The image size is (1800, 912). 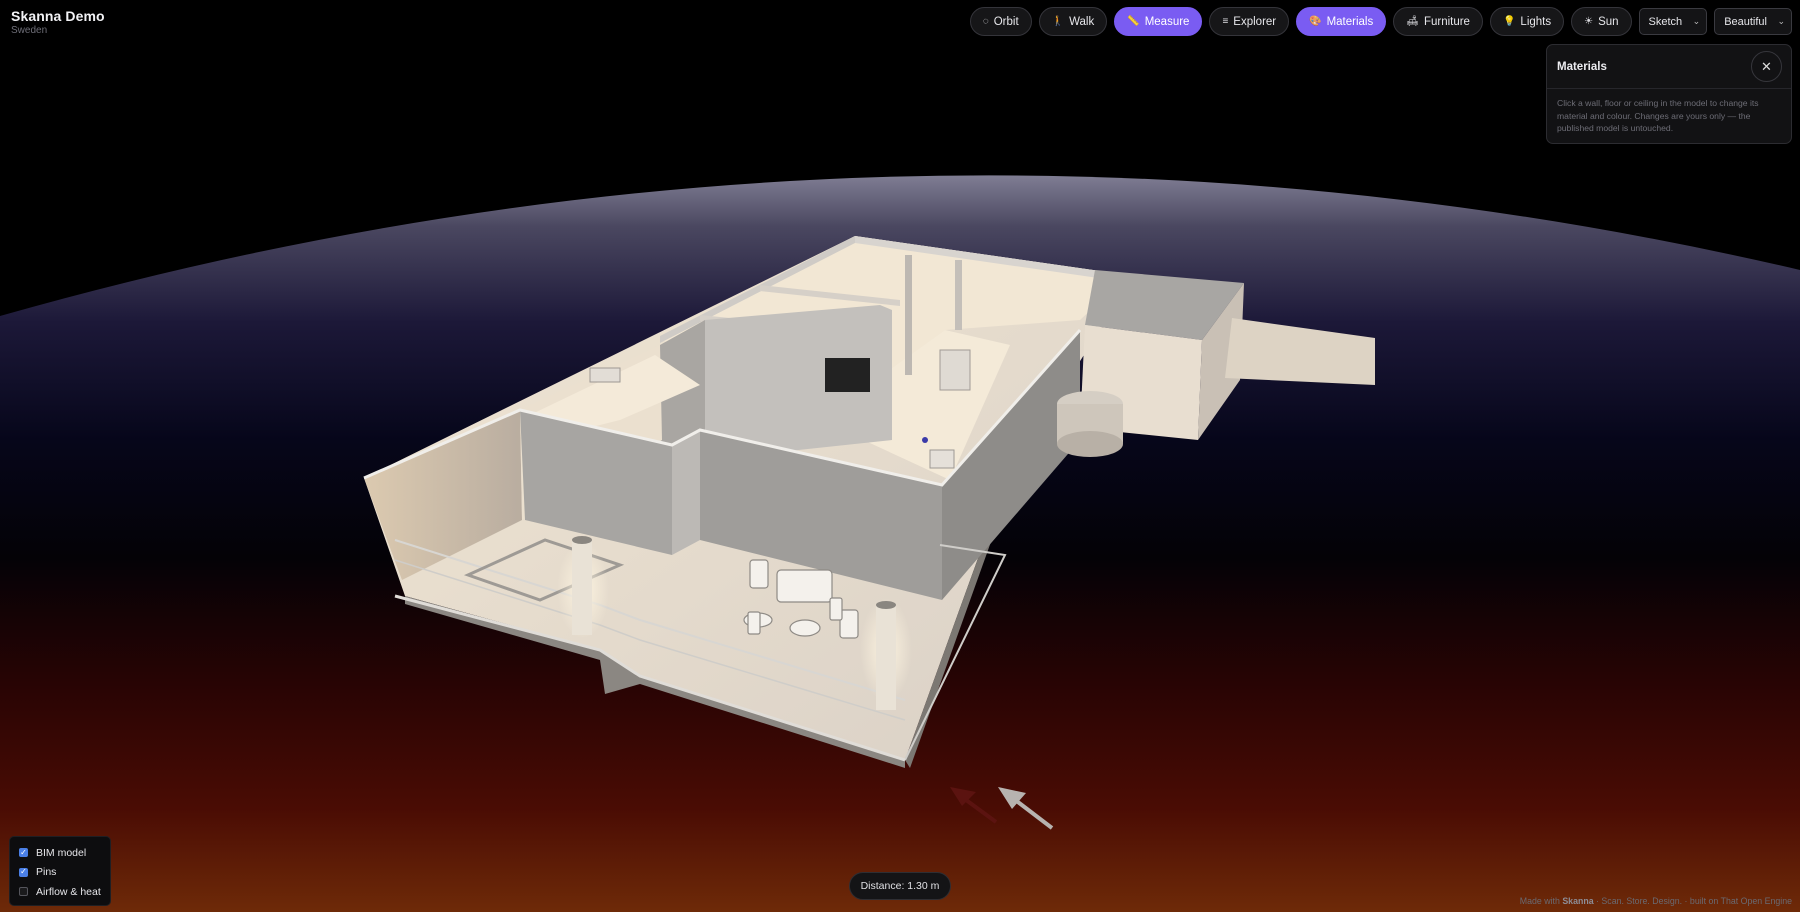 I want to click on walk-label: Walk, so click(x=1082, y=21).